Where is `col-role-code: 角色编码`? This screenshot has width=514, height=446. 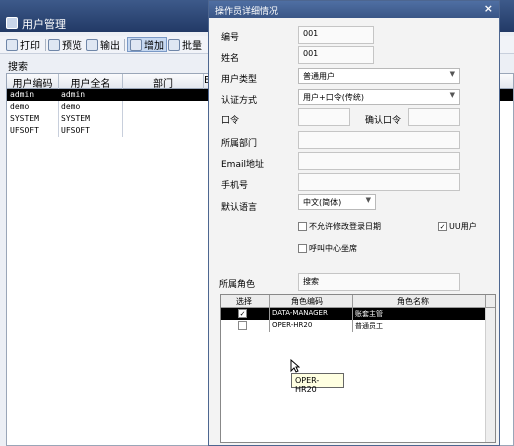
col-role-code: 角色编码 is located at coordinates (307, 301).